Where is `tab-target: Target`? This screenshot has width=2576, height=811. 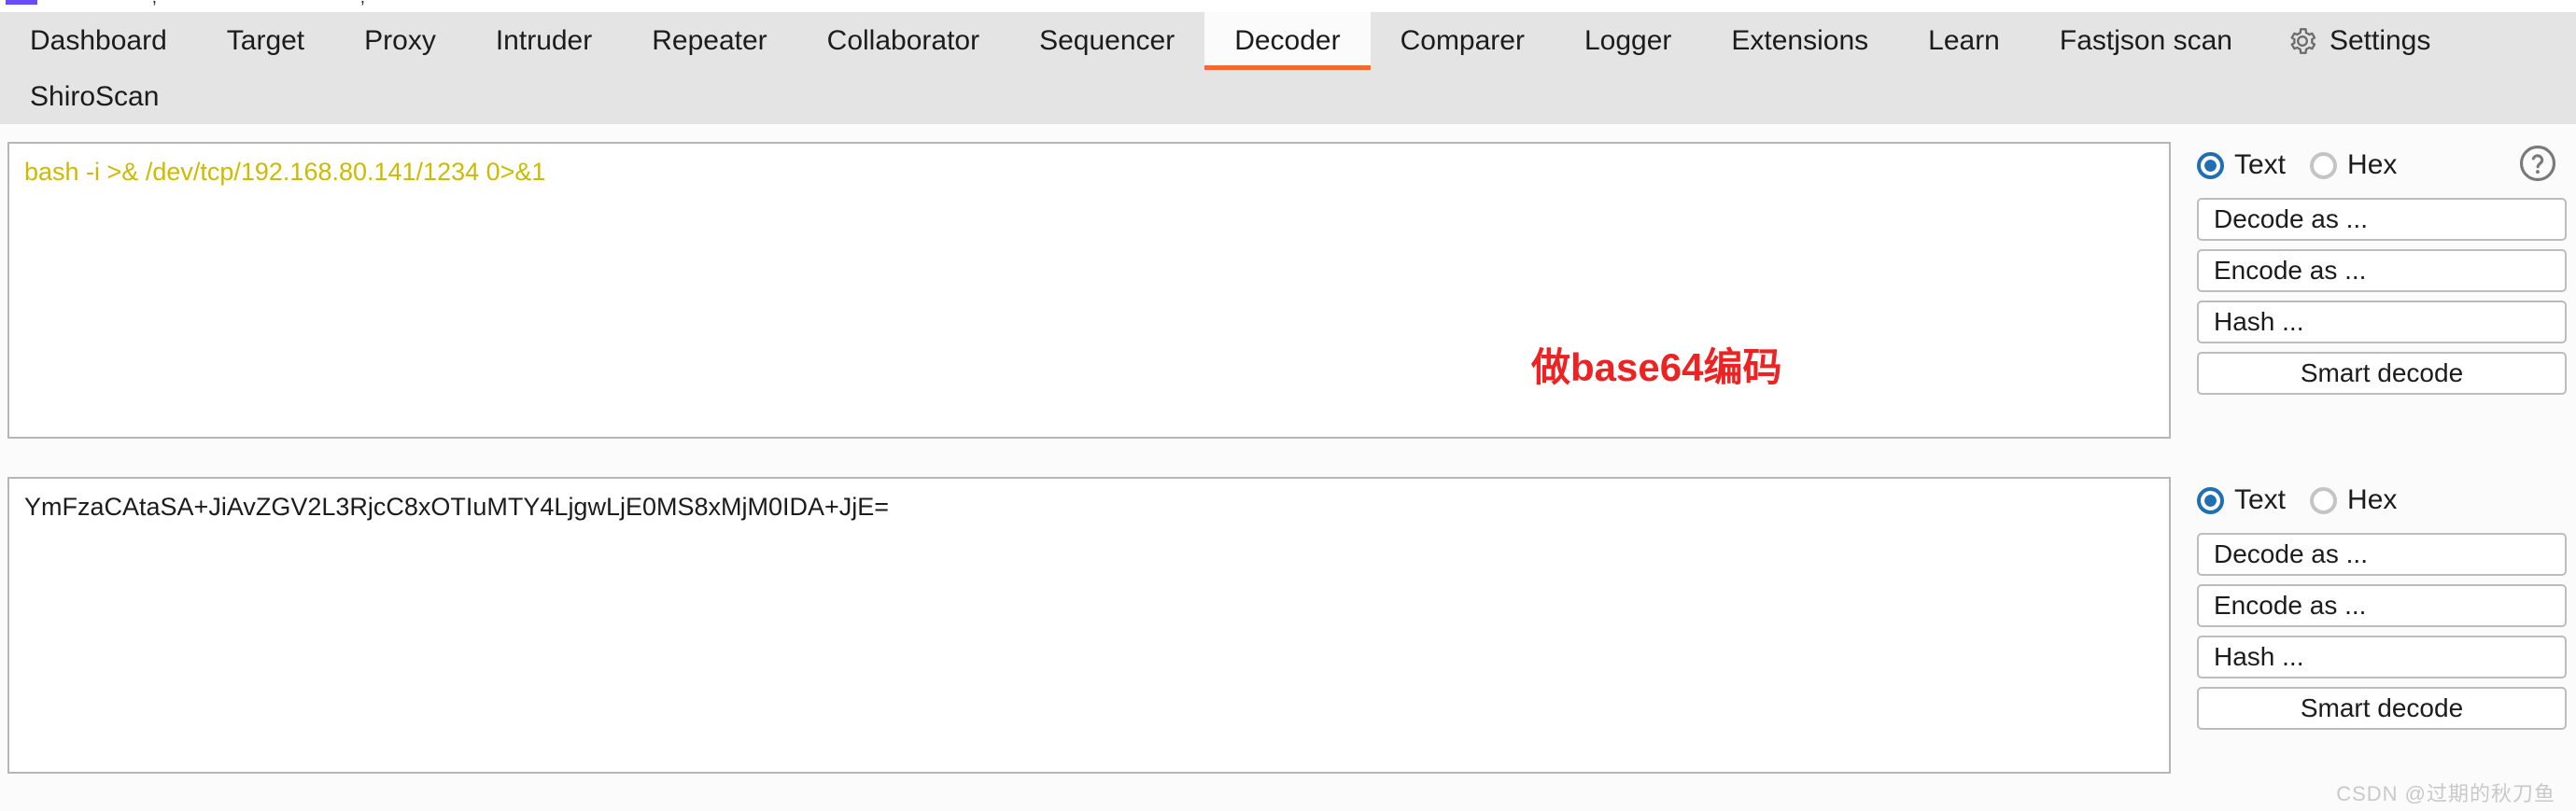
tab-target: Target is located at coordinates (265, 41).